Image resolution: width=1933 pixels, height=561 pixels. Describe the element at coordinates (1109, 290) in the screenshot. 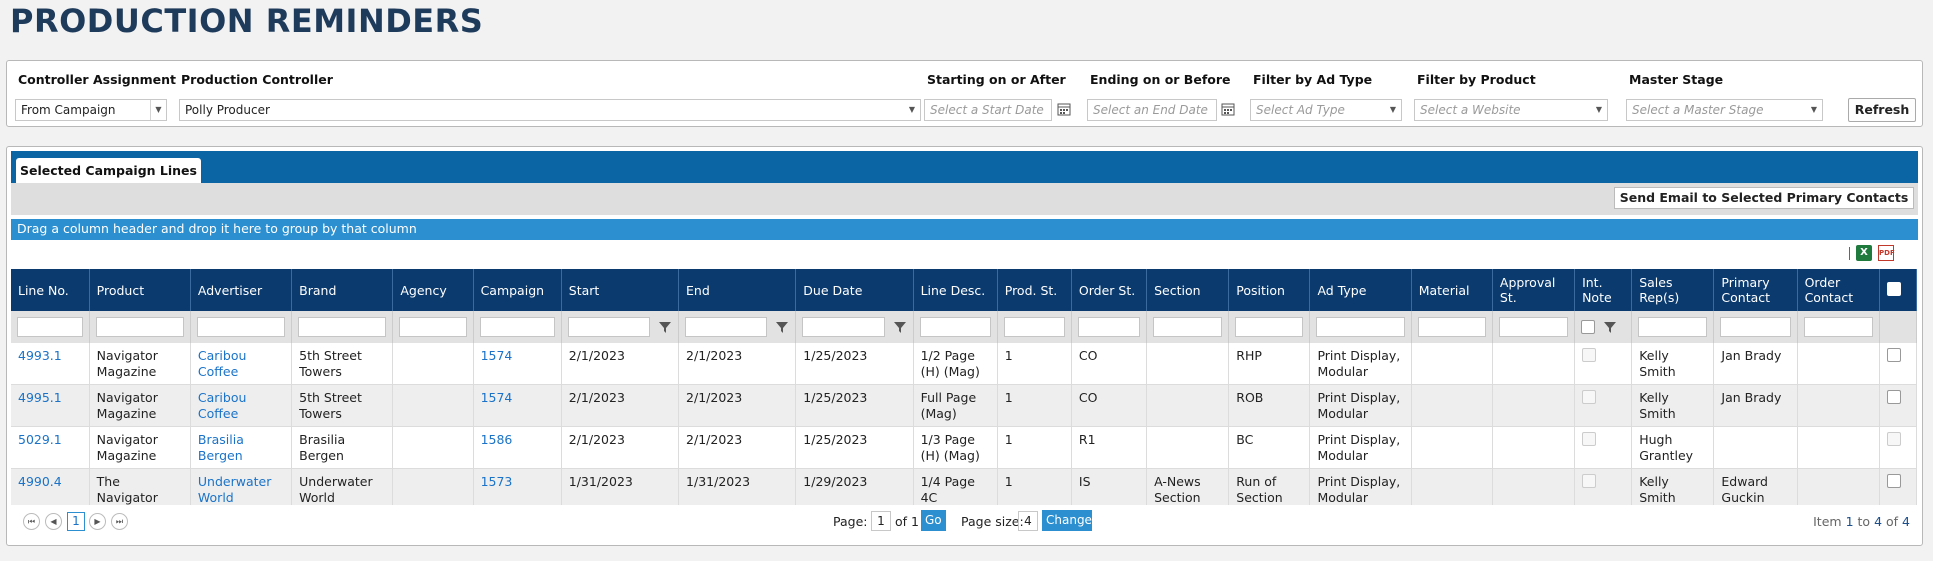

I see `column-header: Order St.` at that location.